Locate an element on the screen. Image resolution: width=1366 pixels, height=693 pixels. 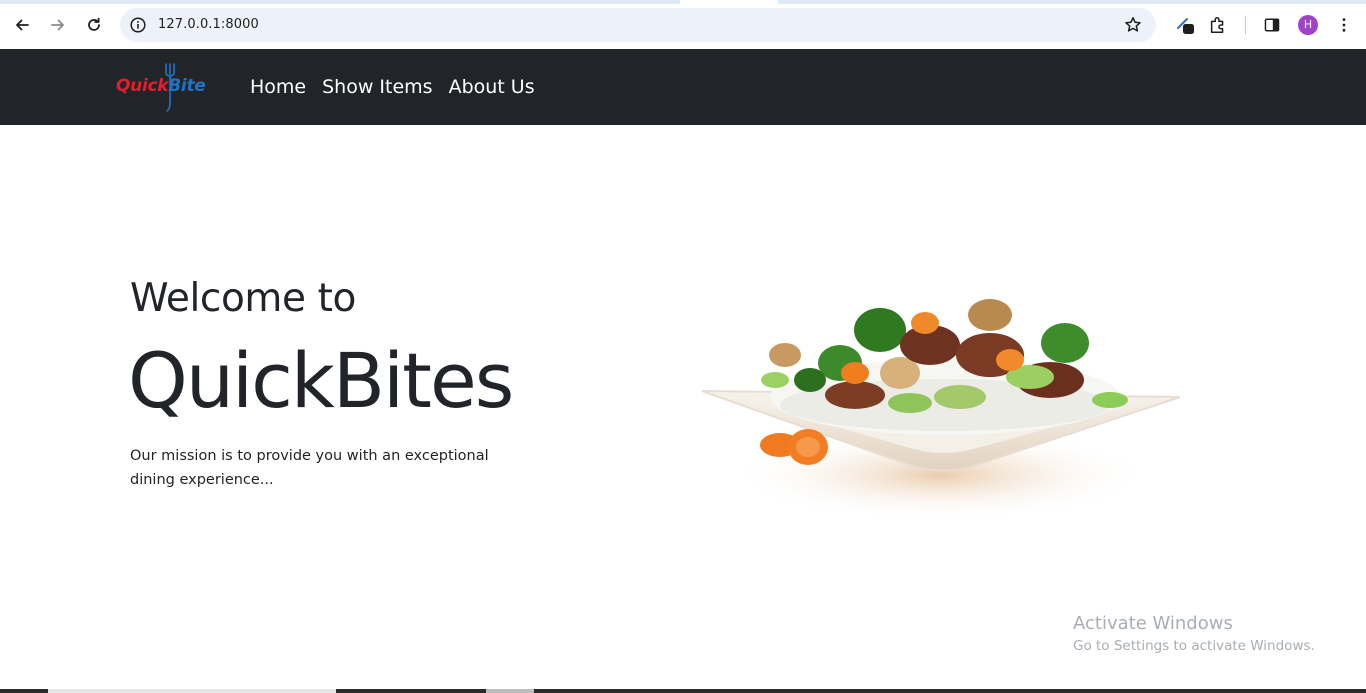
browser-menu-button is located at coordinates (1344, 25).